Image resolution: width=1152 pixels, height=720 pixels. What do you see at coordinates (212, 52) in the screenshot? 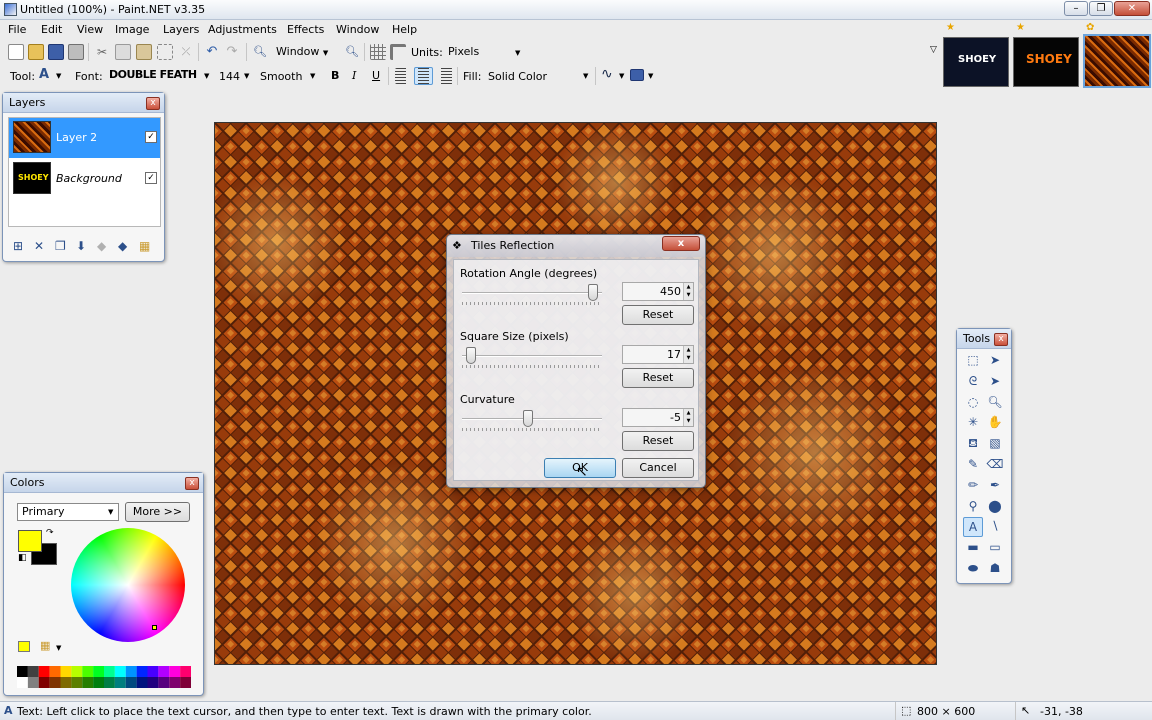
I see `undo-icon: ↶` at bounding box center [212, 52].